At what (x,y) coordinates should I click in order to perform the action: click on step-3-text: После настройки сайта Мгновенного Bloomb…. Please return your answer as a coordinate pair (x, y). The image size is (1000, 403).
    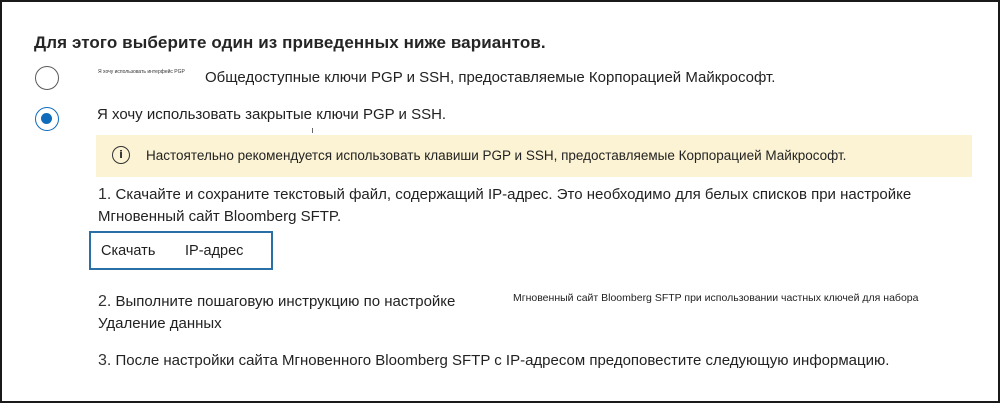
    Looking at the image, I should click on (502, 360).